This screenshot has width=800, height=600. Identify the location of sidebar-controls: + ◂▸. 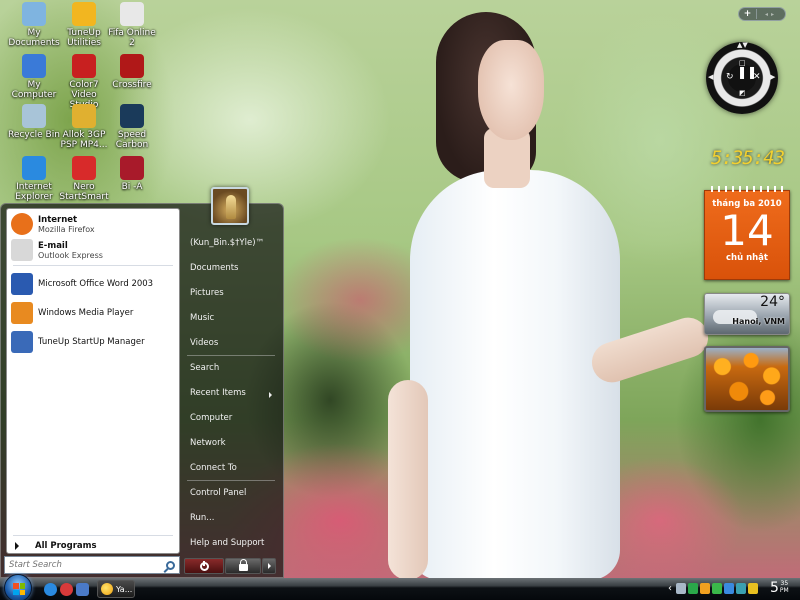
(762, 14).